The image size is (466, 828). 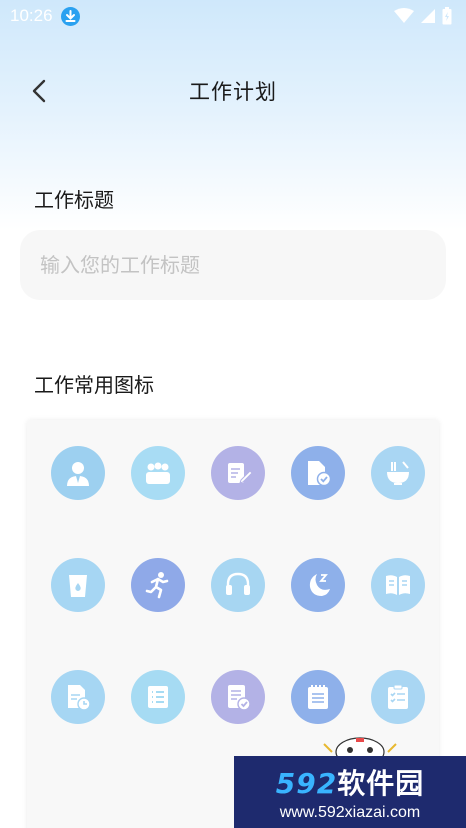 What do you see at coordinates (381, 783) in the screenshot?
I see `watermark-brand-text: 软件园` at bounding box center [381, 783].